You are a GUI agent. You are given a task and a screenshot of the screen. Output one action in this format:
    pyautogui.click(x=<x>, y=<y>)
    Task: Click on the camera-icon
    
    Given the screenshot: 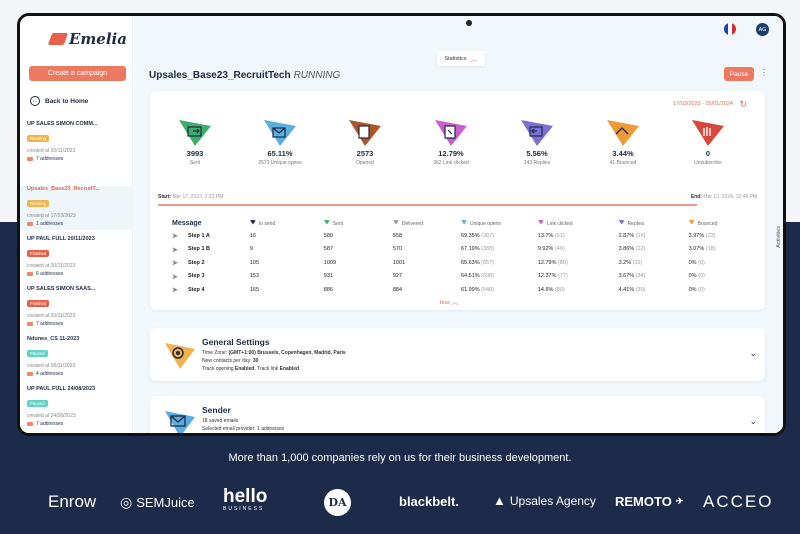 What is the action you would take?
    pyautogui.click(x=469, y=23)
    